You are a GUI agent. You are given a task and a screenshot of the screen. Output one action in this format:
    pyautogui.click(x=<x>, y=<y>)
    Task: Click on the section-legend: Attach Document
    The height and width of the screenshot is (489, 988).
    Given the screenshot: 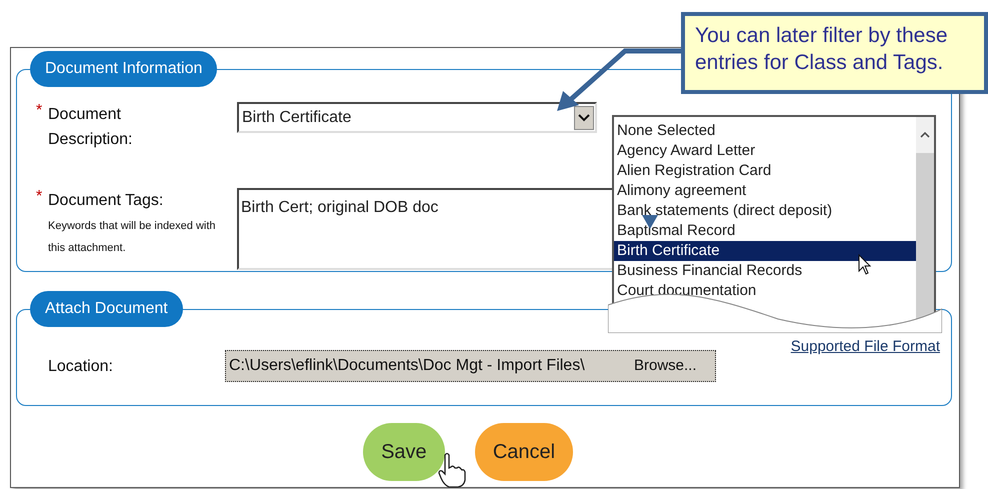 What is the action you would take?
    pyautogui.click(x=106, y=309)
    